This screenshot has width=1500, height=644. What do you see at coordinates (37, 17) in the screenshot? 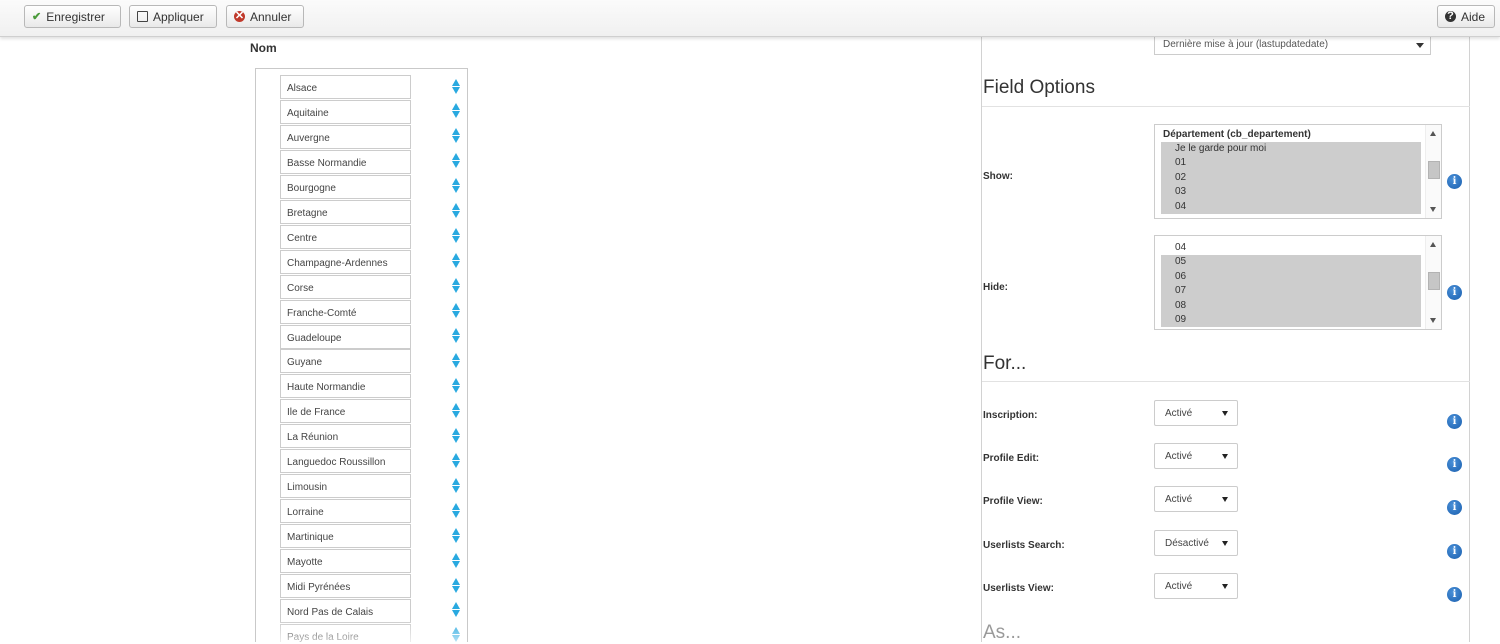
I see `check-icon: ✔` at bounding box center [37, 17].